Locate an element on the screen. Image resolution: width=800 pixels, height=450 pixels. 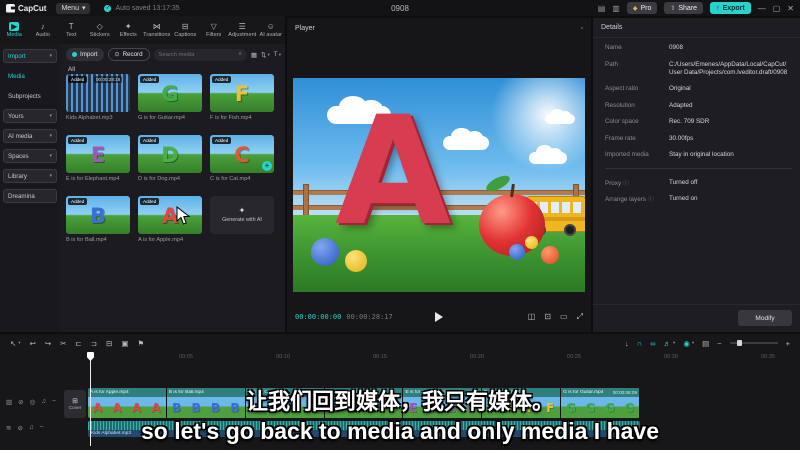
close-button: ✕ is located at coordinates (790, 8).